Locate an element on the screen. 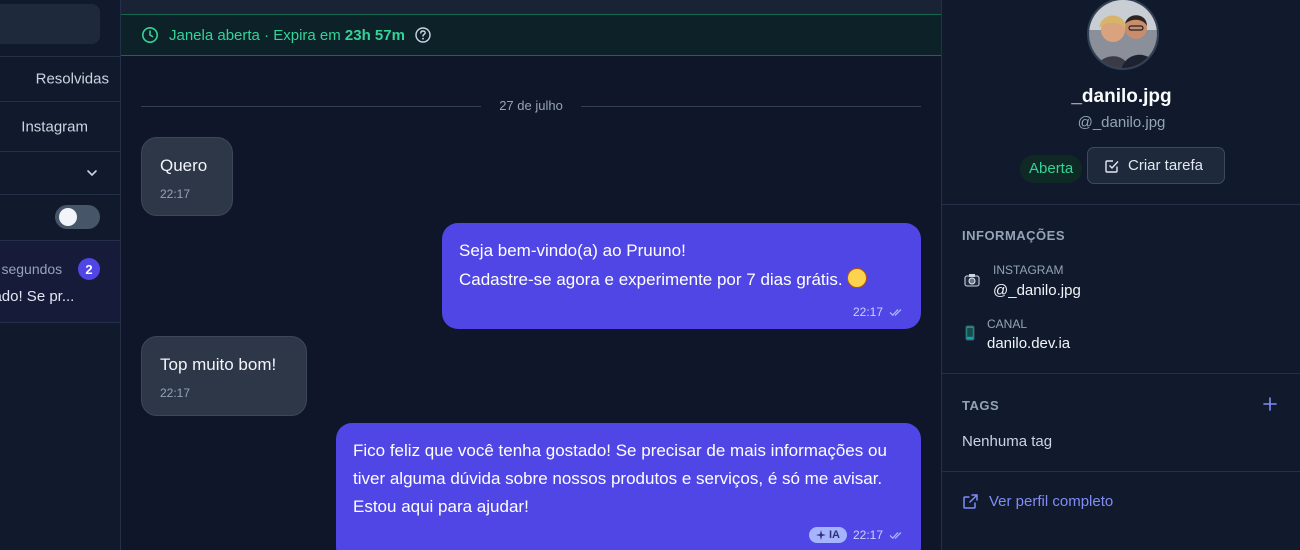  filter-channel-label: Instagram is located at coordinates (54, 126).